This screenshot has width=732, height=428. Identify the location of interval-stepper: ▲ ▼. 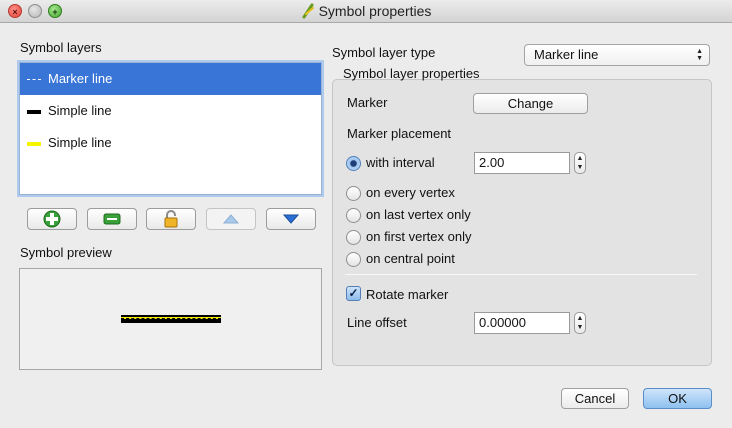
(580, 163).